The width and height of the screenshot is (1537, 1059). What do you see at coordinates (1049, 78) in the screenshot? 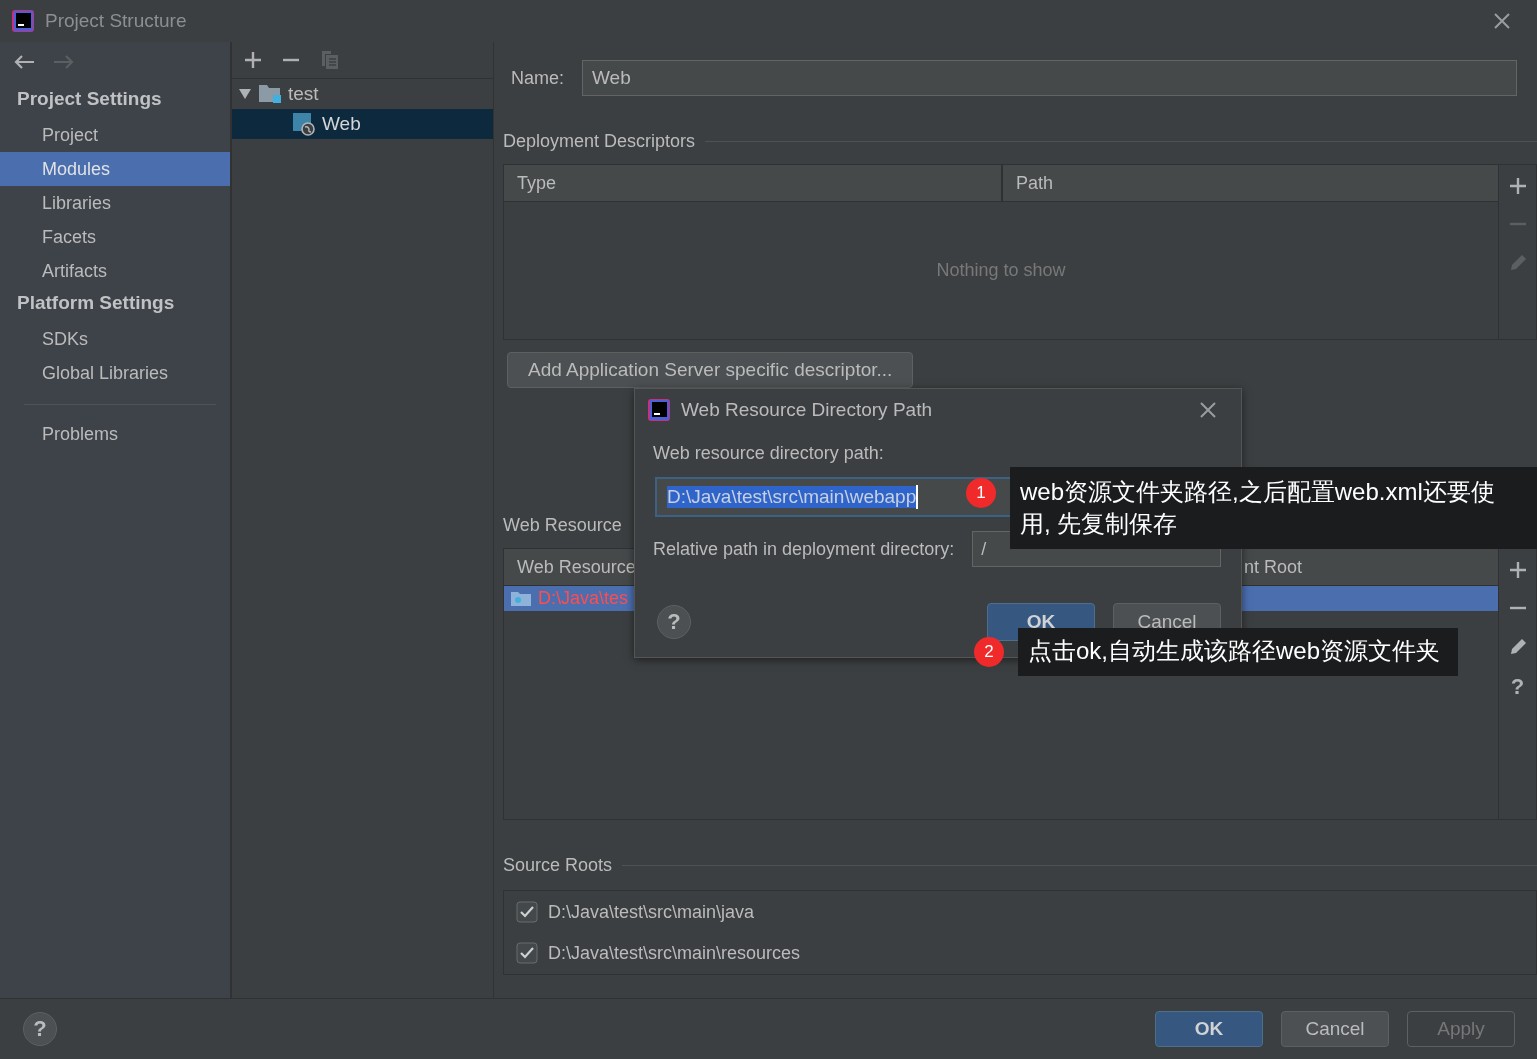
I see `name-field: Web` at bounding box center [1049, 78].